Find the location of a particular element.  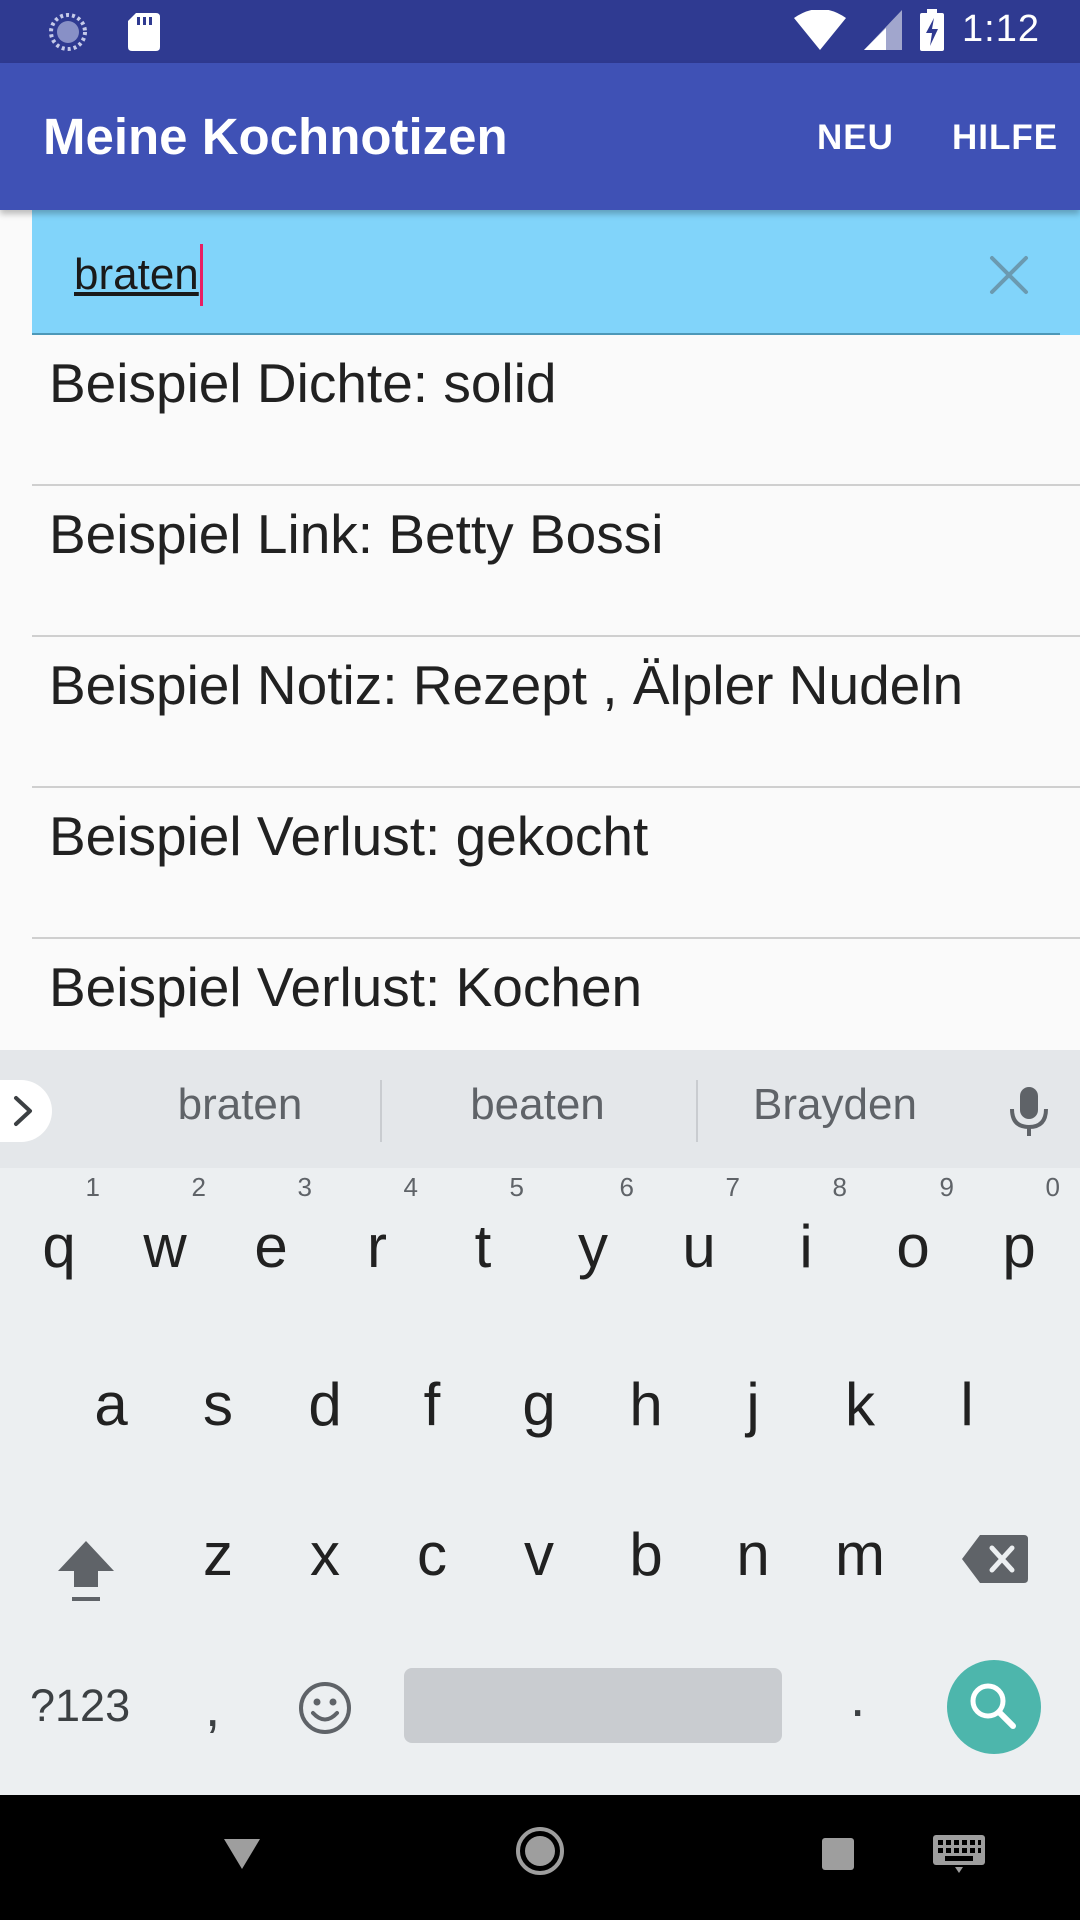

suggestion-bar: braten beaten Brayden is located at coordinates (540, 1109).